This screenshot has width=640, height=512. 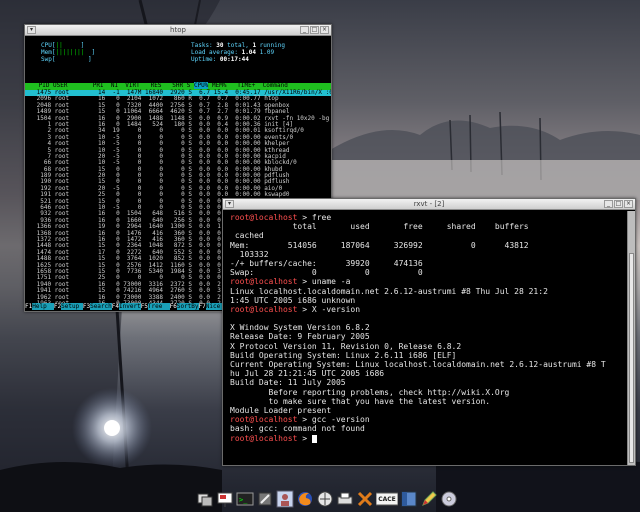 I want to click on fkey-number: F5, so click(x=144, y=306).